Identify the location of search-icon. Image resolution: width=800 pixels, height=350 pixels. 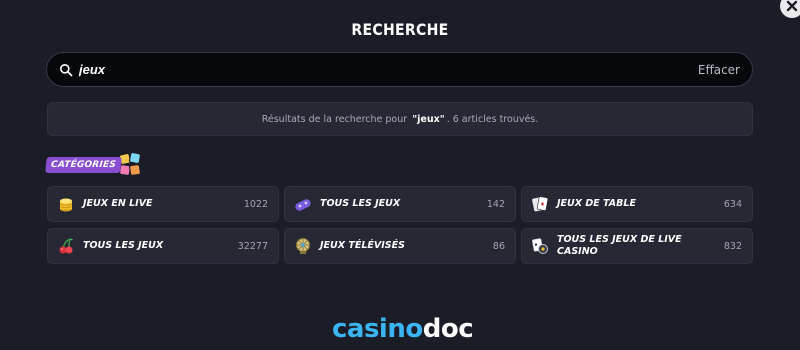
(66, 70).